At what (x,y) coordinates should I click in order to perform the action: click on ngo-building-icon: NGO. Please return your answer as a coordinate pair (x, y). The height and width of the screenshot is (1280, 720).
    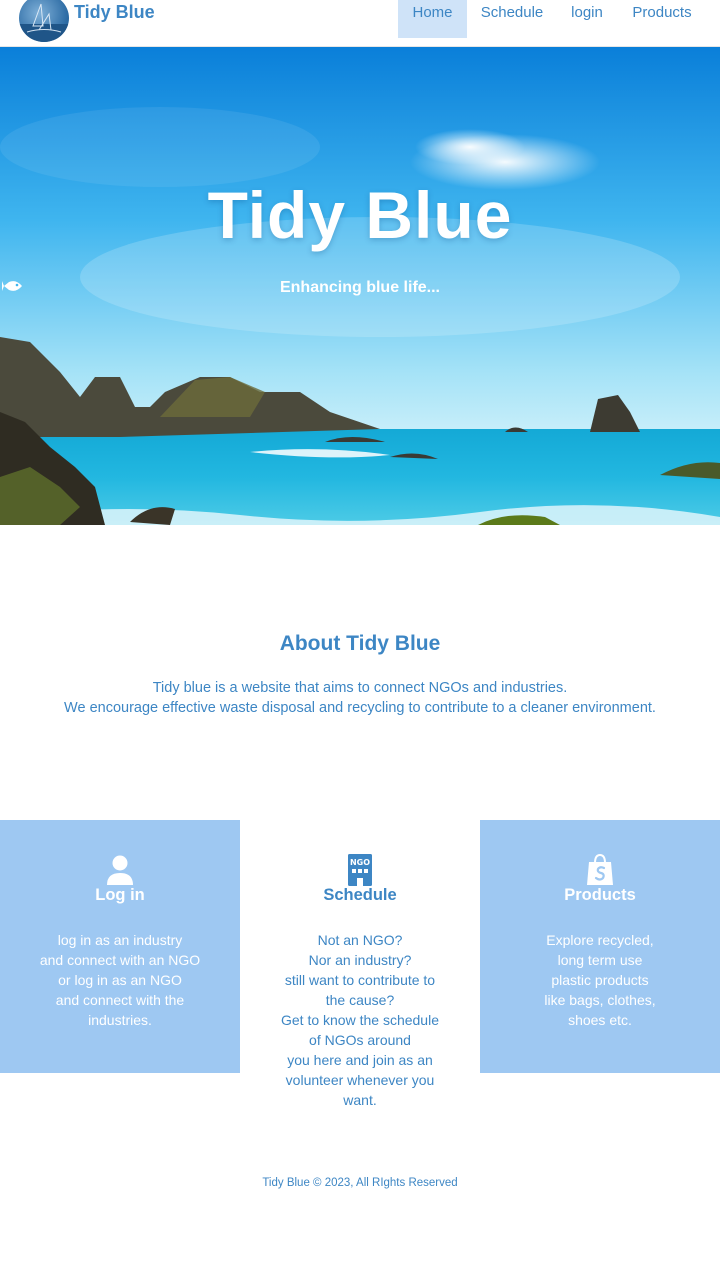
    Looking at the image, I should click on (360, 871).